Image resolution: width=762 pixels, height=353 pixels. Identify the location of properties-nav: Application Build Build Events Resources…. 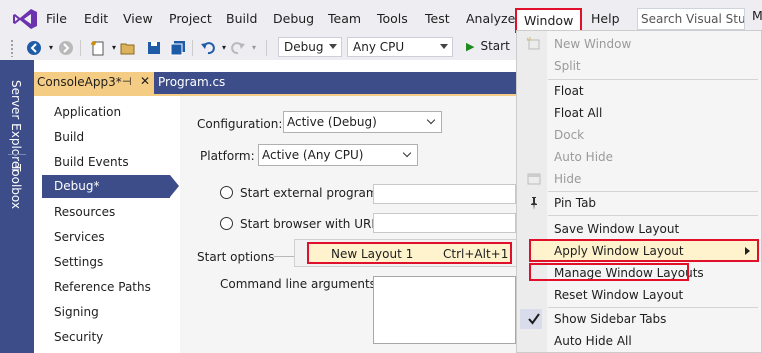
(107, 224).